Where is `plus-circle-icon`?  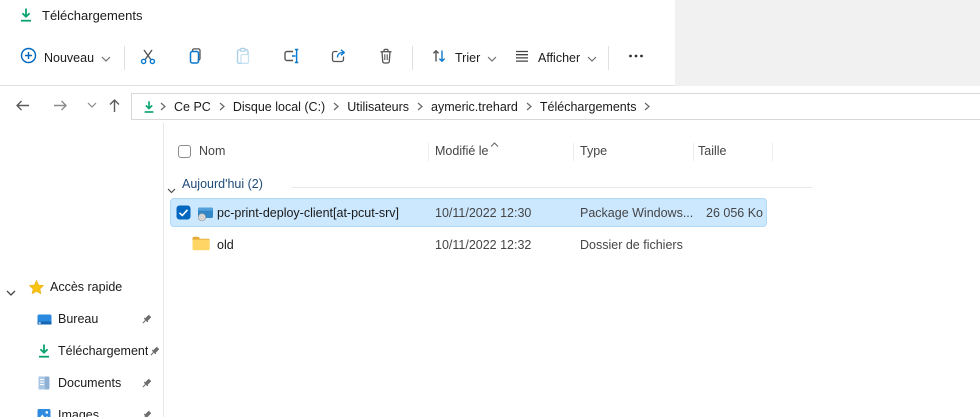
plus-circle-icon is located at coordinates (28, 58).